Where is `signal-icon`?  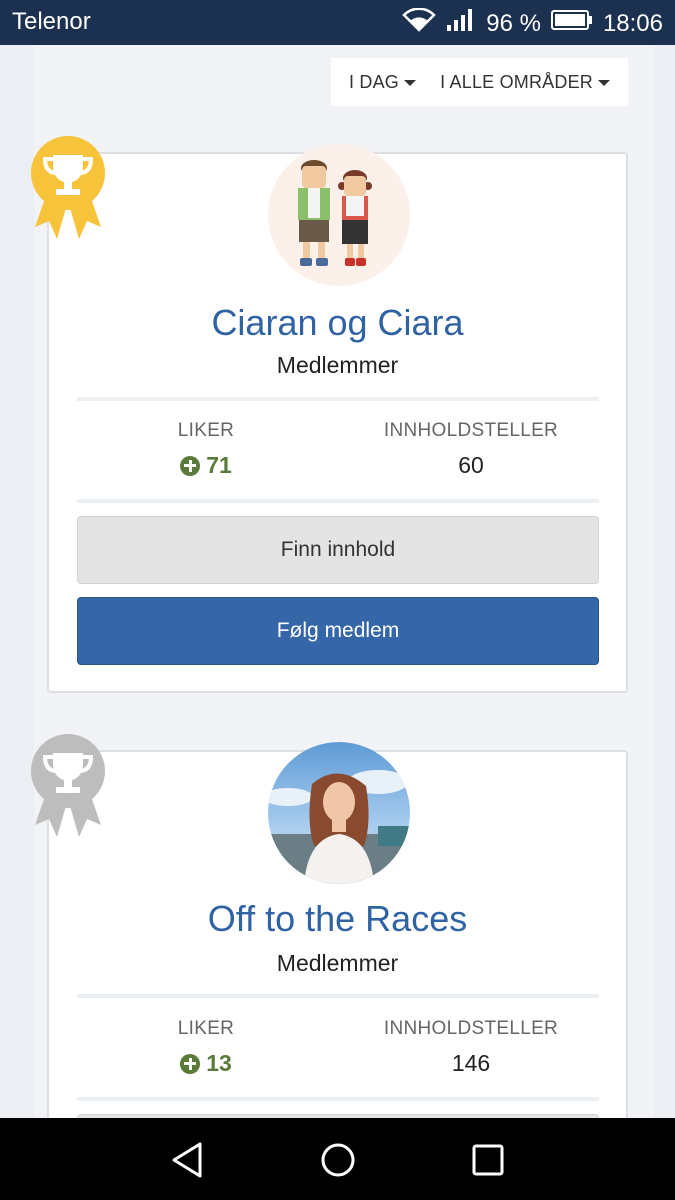
signal-icon is located at coordinates (461, 23).